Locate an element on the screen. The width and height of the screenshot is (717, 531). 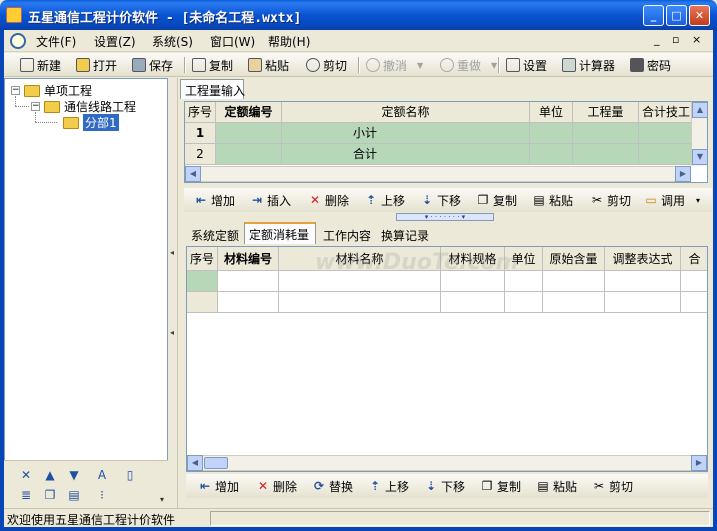
copy-material-button: ❐ 复制 is located at coordinates (500, 486).